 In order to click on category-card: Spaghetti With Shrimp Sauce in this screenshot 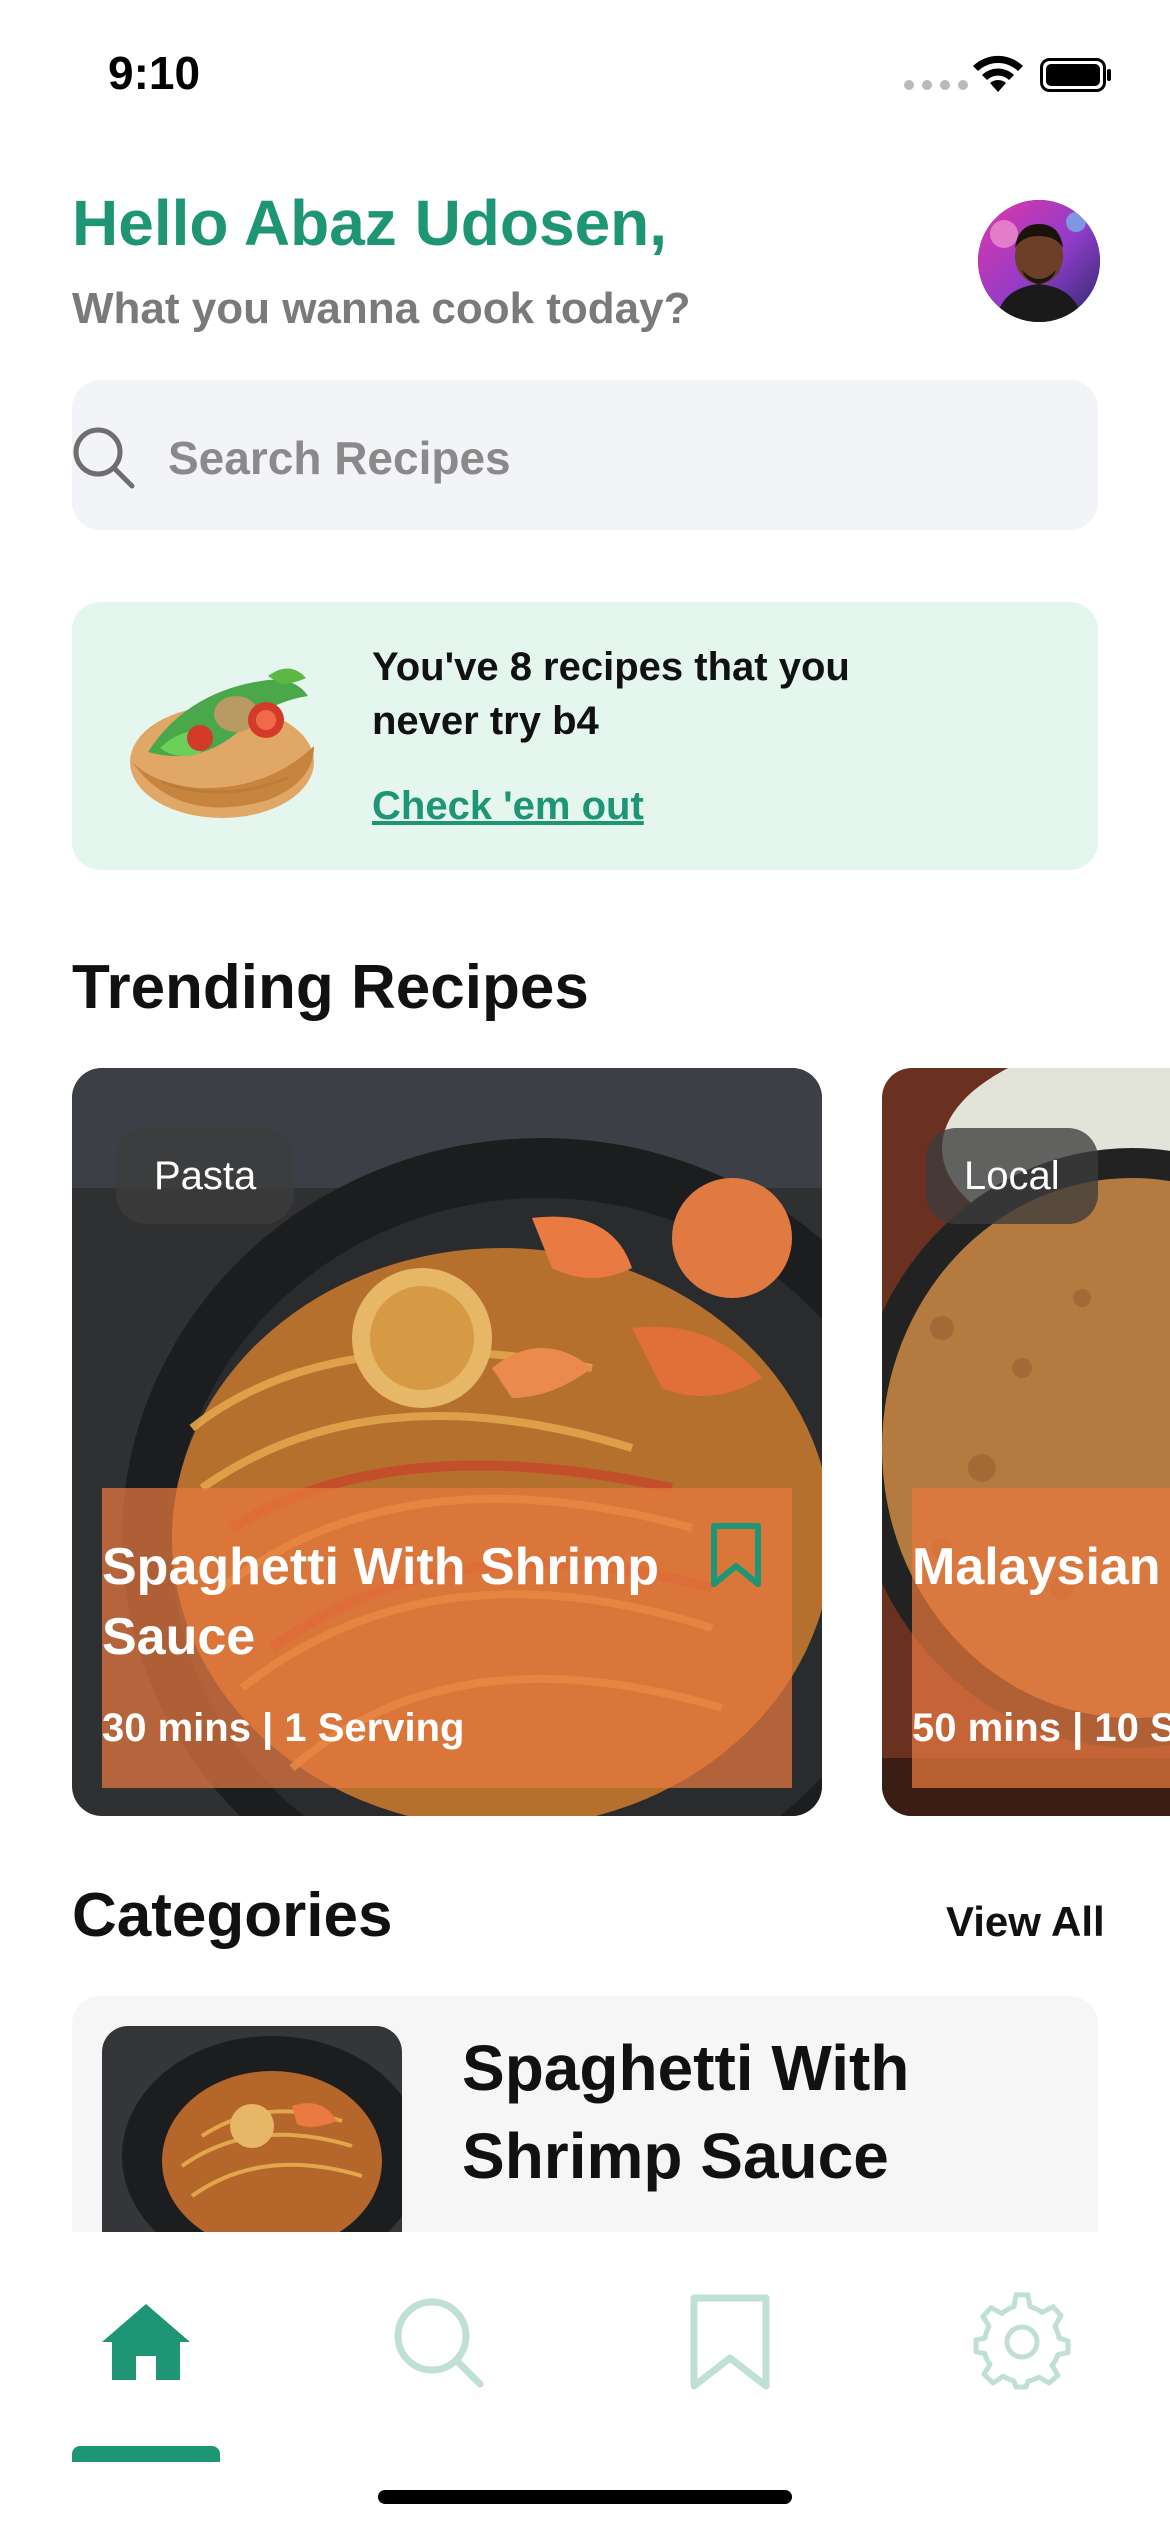, I will do `click(585, 2116)`.